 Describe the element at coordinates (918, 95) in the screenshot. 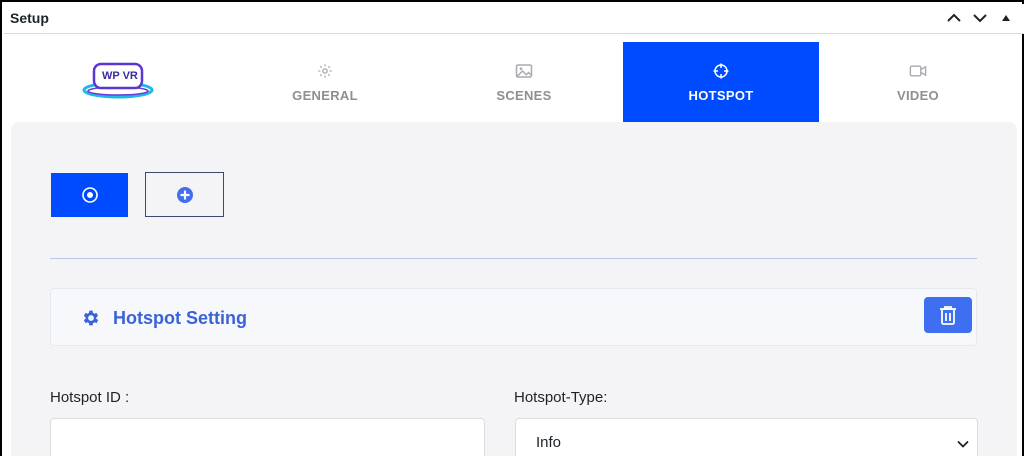

I see `tab-video-label: VIDEO` at that location.